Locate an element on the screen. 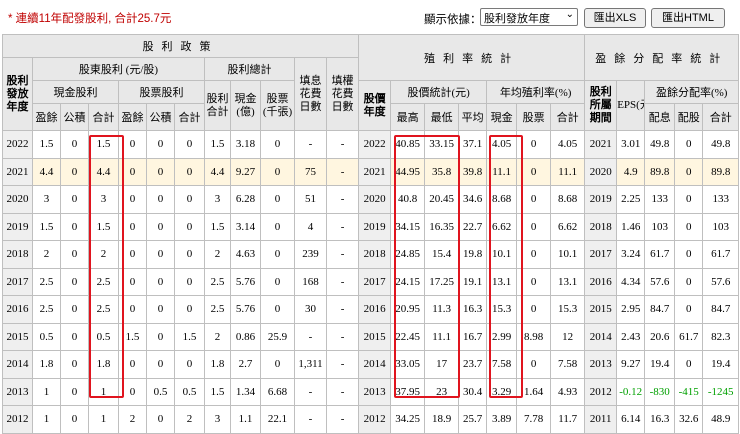 The height and width of the screenshot is (434, 740). table-cell: 6.62 is located at coordinates (502, 226).